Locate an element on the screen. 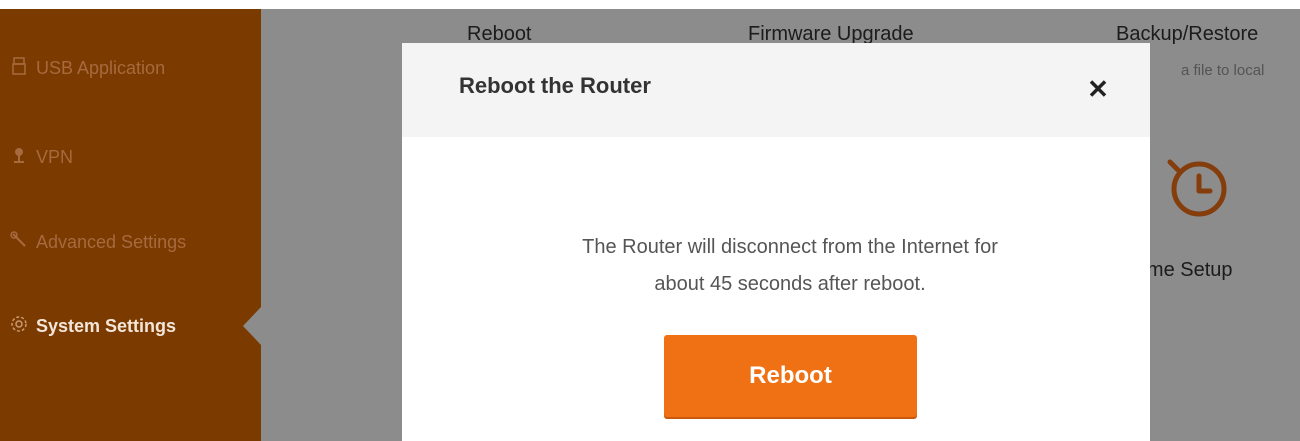 Image resolution: width=1300 pixels, height=441 pixels. close-button: ✕ is located at coordinates (1098, 89).